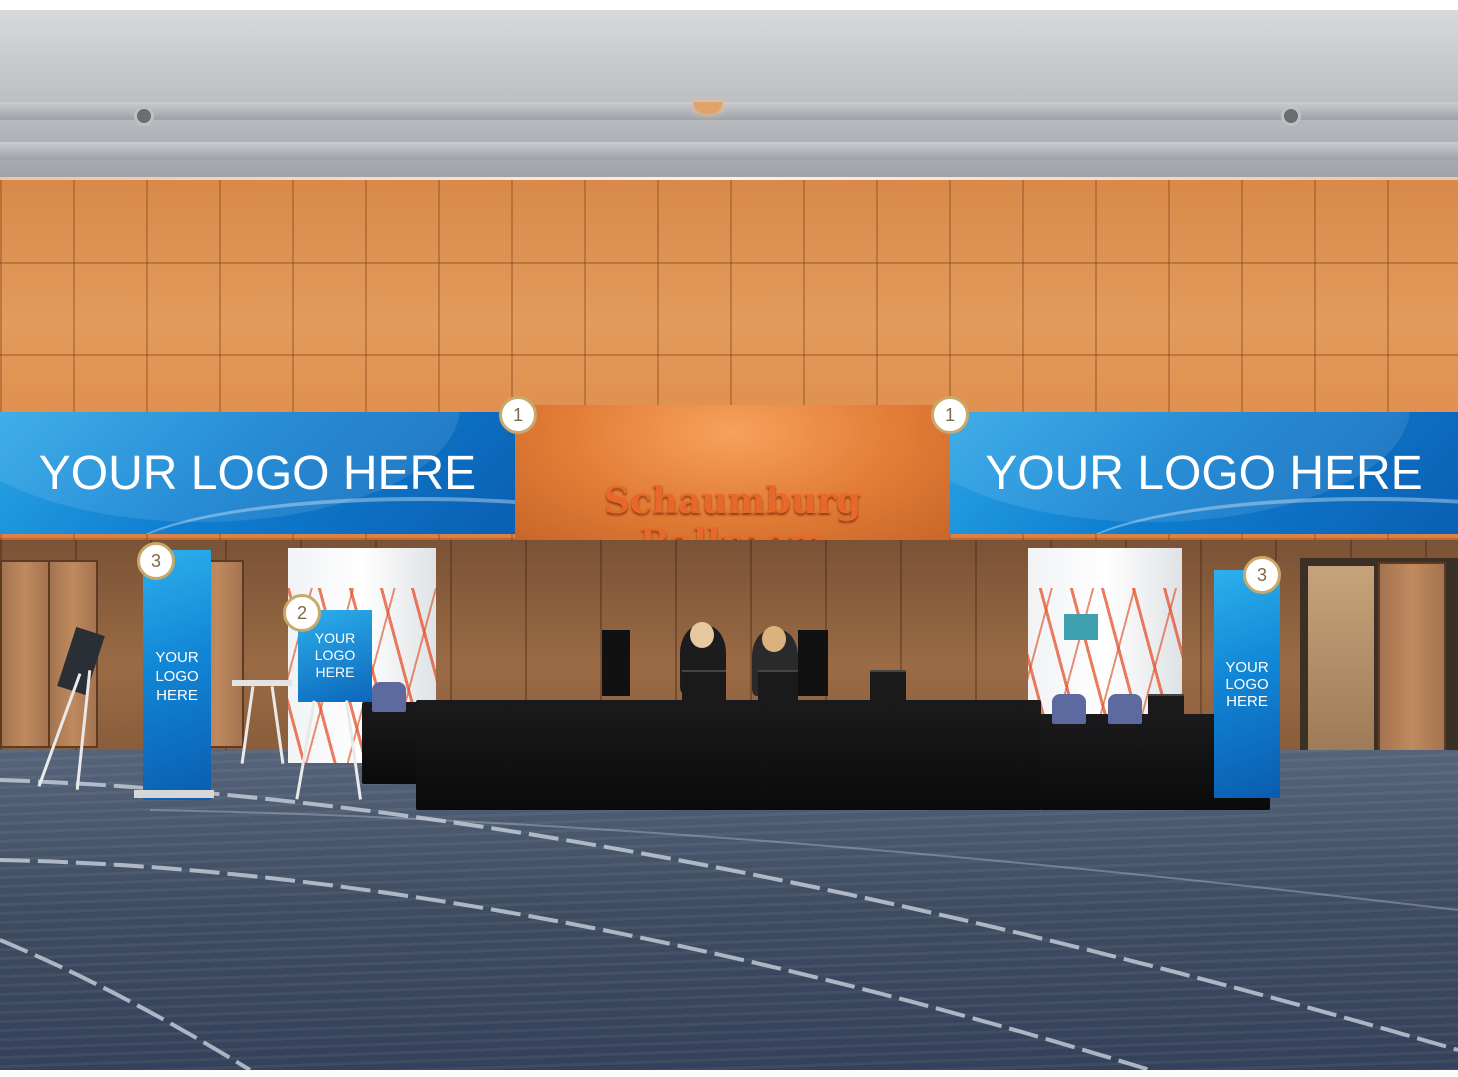  Describe the element at coordinates (1262, 575) in the screenshot. I see `badge-3-right: 3` at that location.